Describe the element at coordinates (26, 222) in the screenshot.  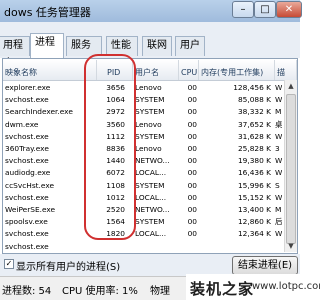
I see `process-name: spoolsv.exe` at that location.